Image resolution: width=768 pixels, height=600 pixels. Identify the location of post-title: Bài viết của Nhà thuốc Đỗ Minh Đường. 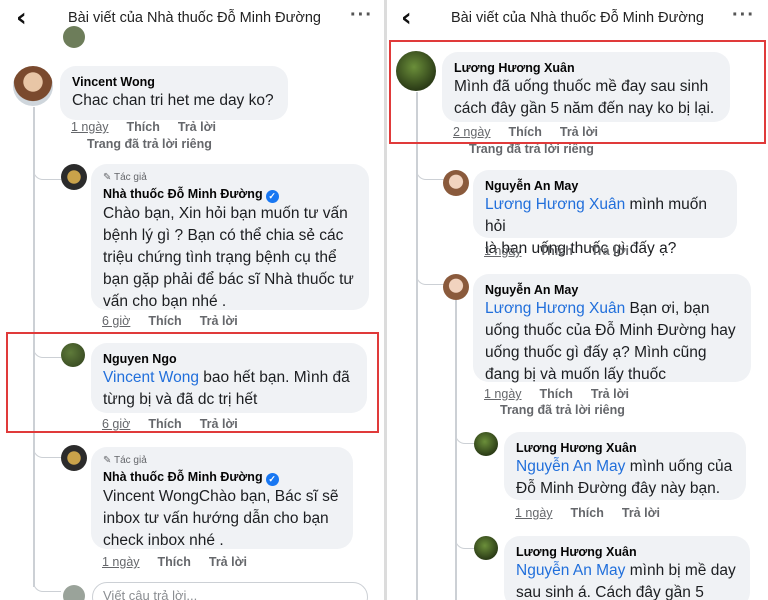
(194, 18).